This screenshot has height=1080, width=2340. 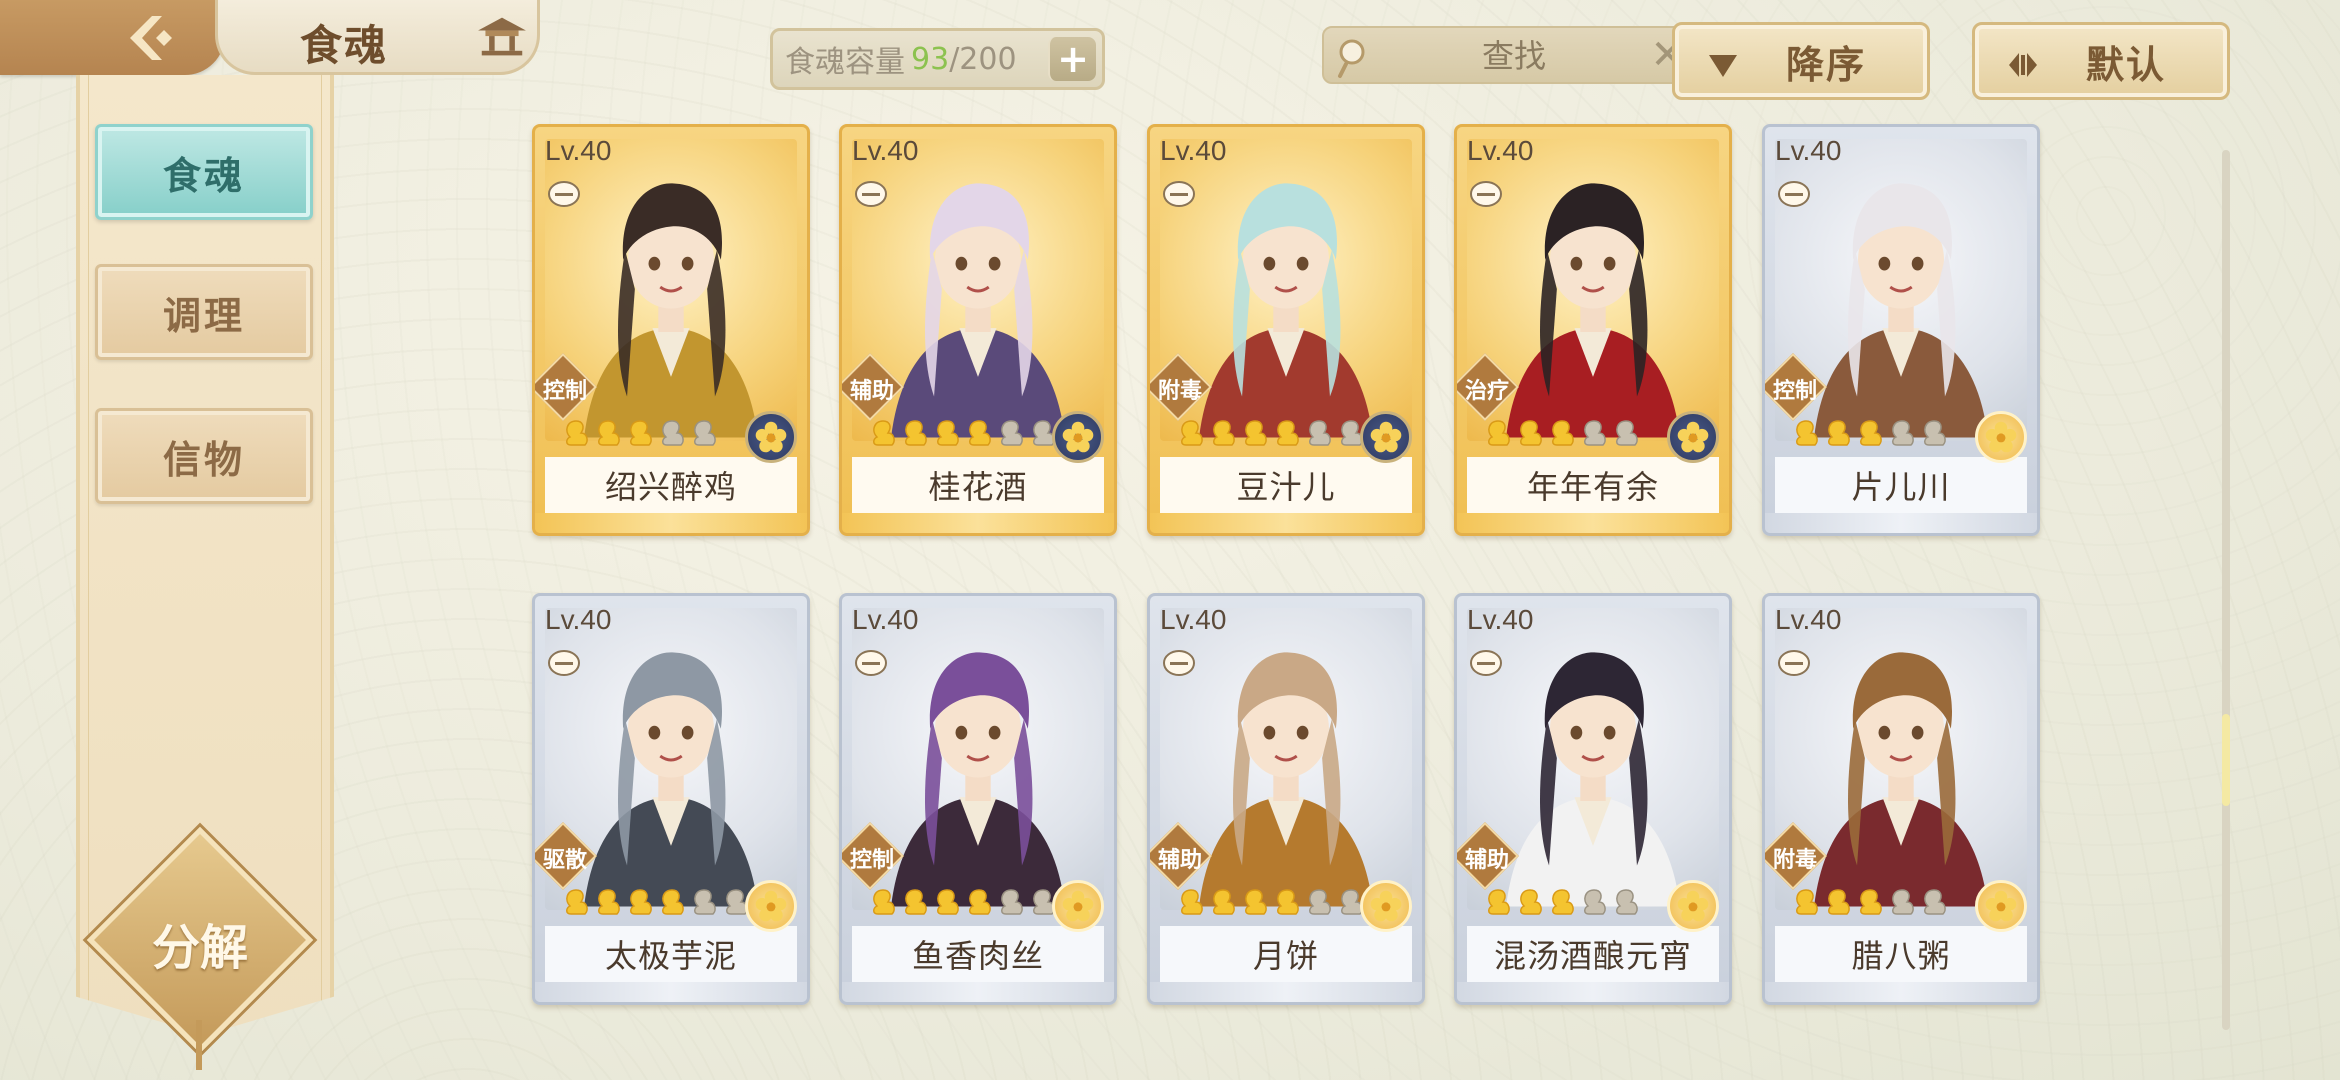 What do you see at coordinates (2125, 64) in the screenshot?
I see `sort-mode-label: 默认` at bounding box center [2125, 64].